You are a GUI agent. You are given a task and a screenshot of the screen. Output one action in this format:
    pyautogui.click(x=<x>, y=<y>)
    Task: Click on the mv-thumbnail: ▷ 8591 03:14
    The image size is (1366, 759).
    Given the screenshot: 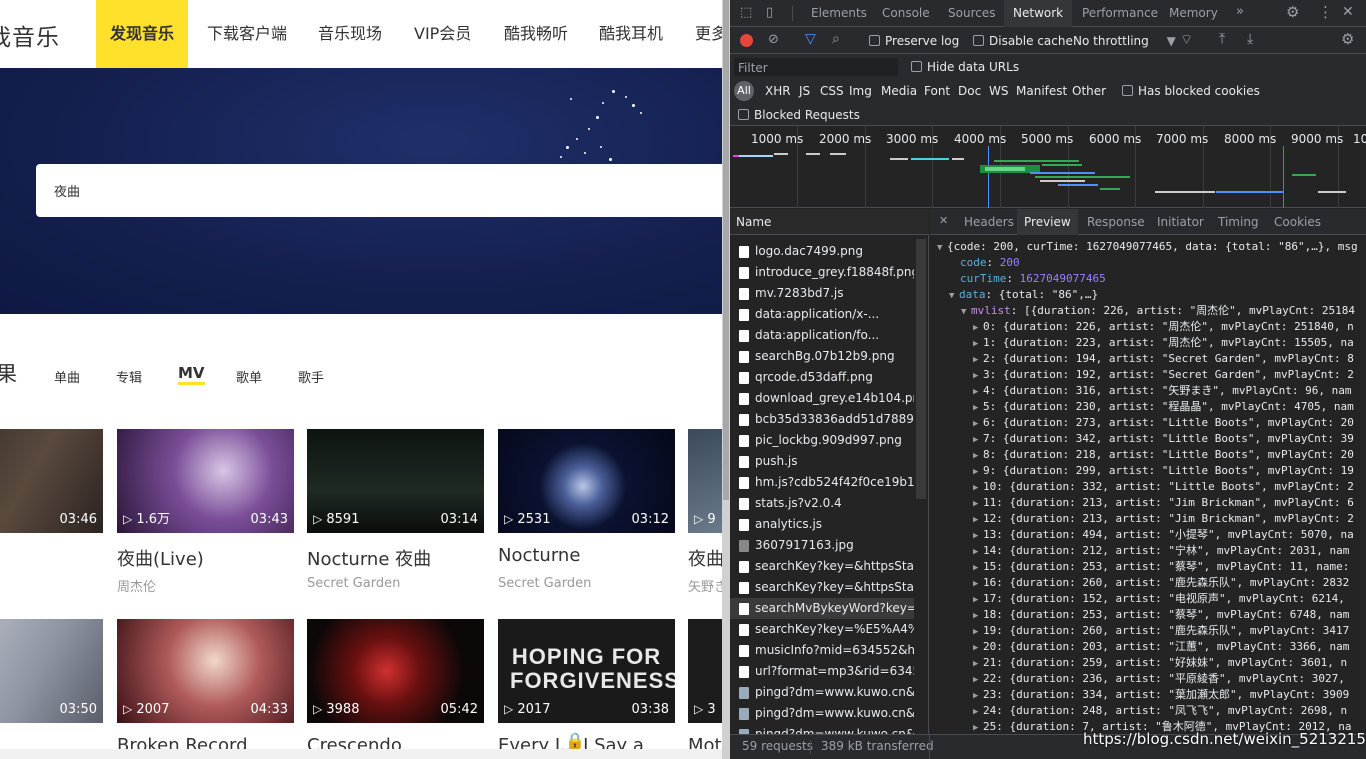 What is the action you would take?
    pyautogui.click(x=395, y=481)
    